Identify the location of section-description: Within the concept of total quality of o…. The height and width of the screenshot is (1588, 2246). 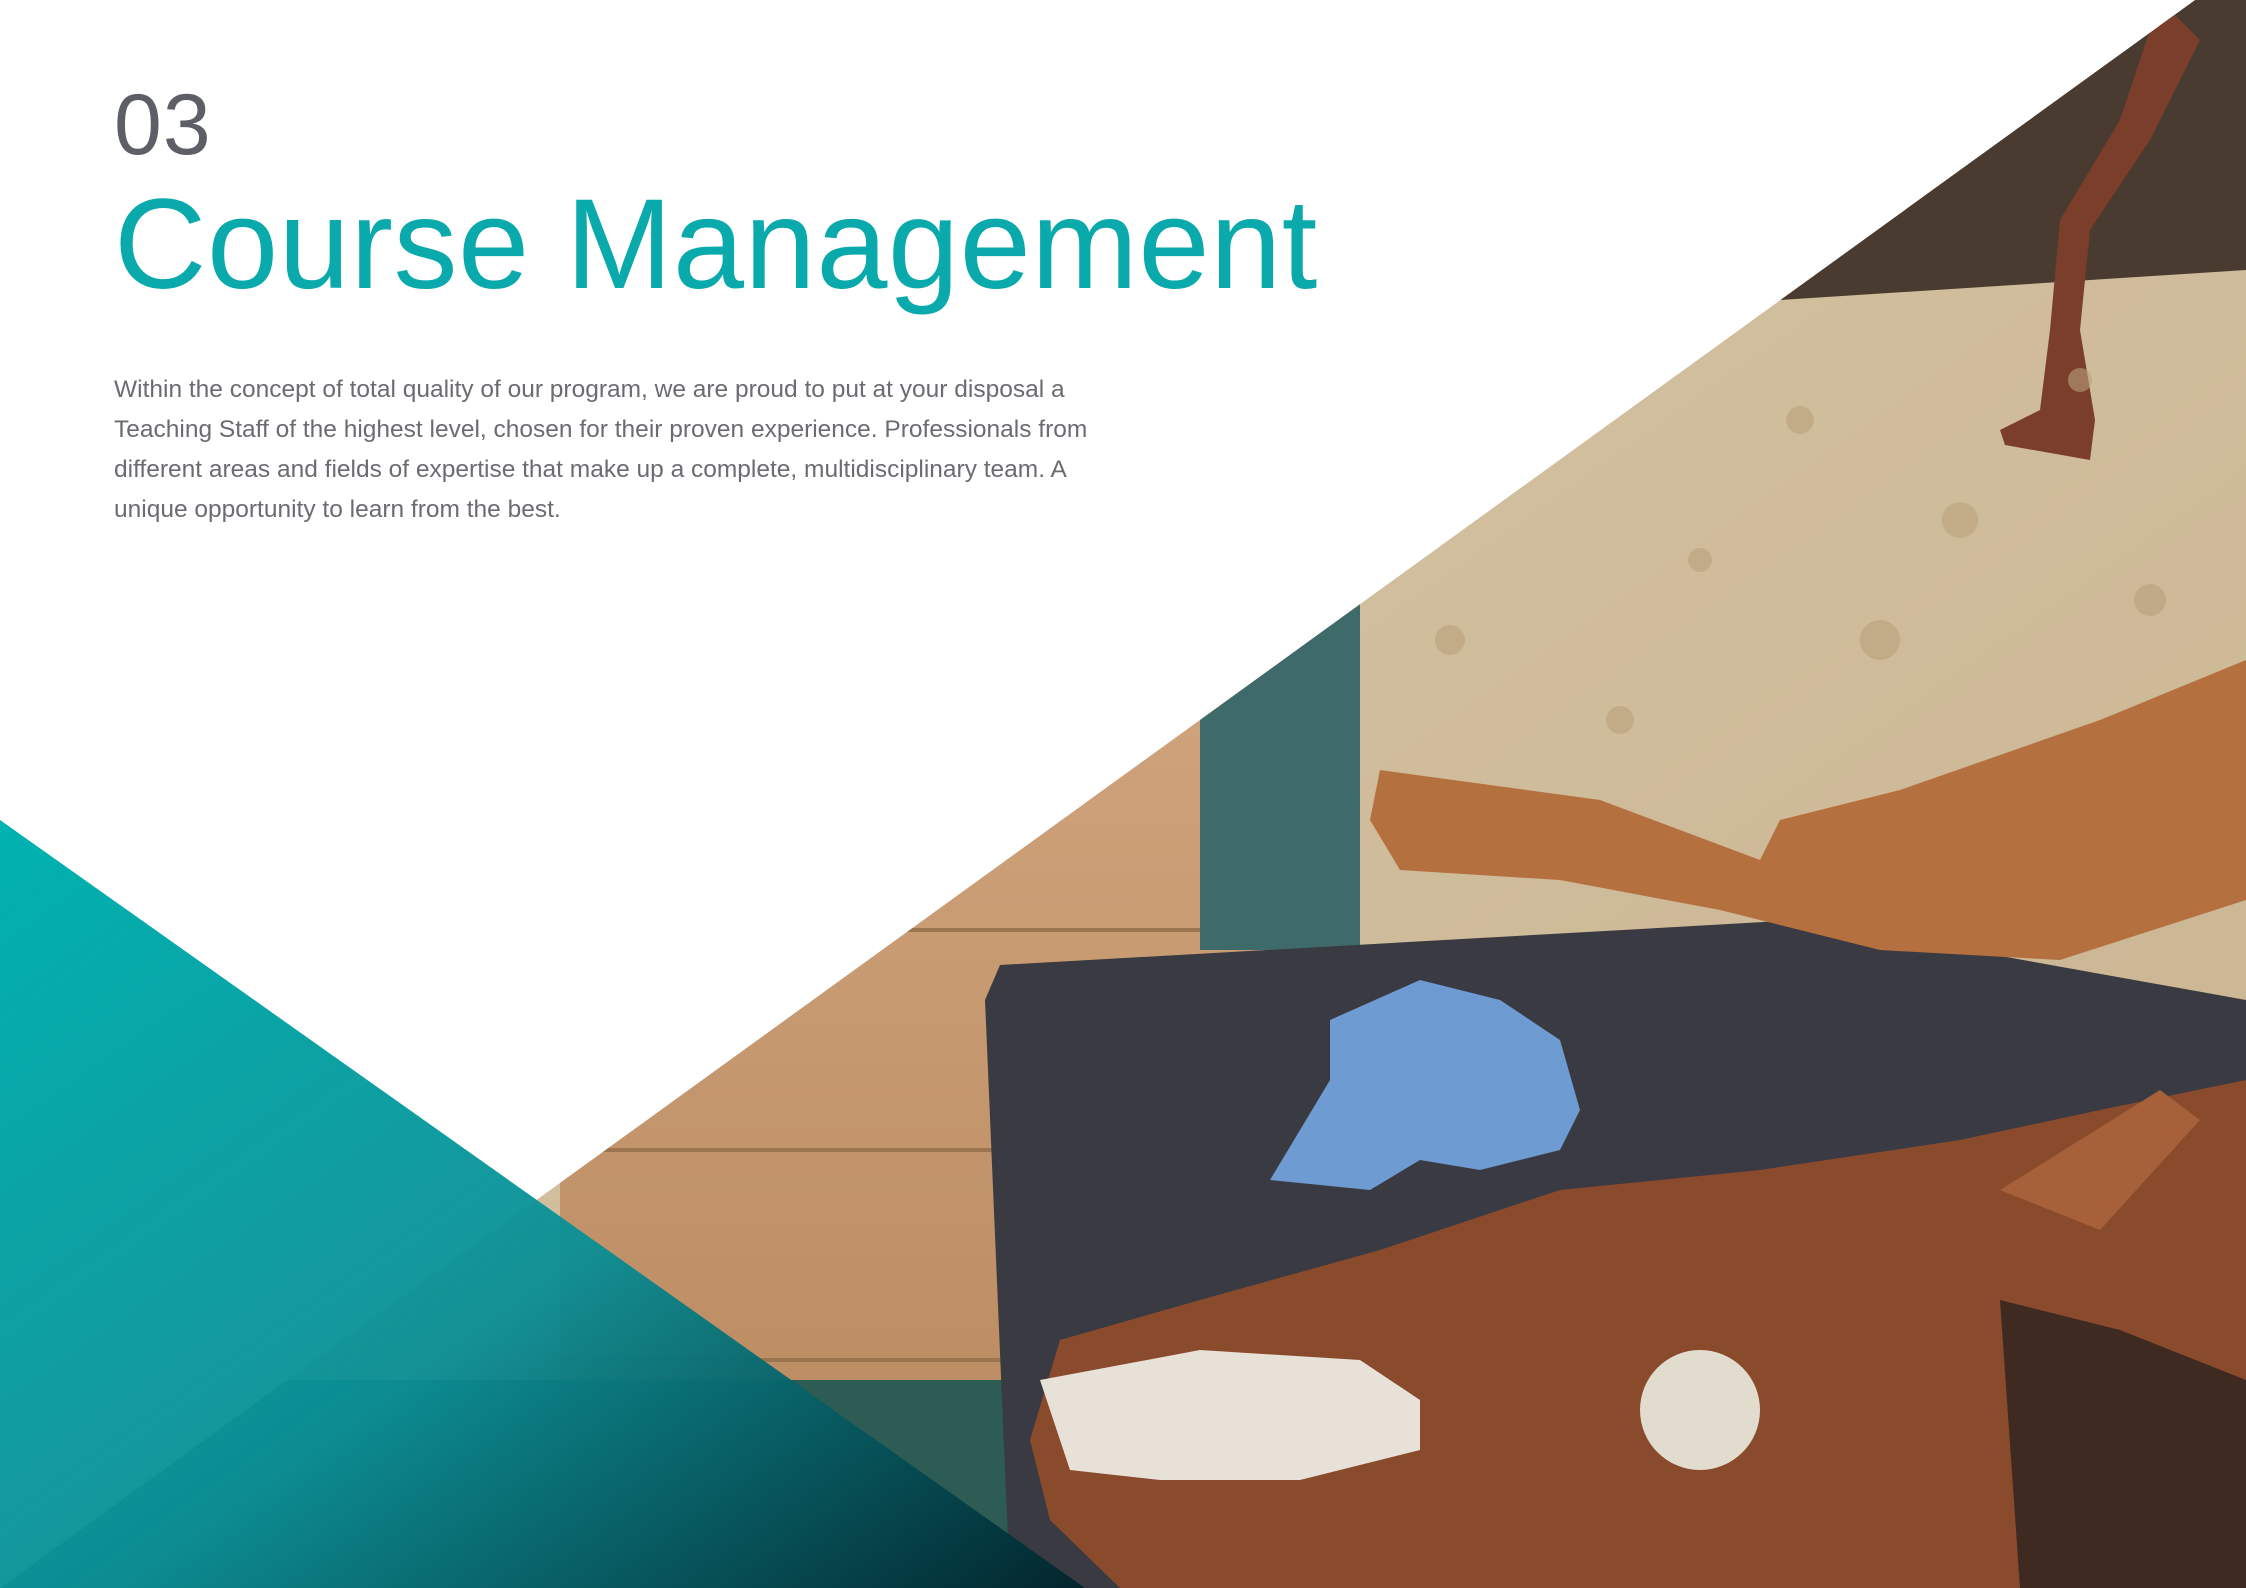
(601, 449).